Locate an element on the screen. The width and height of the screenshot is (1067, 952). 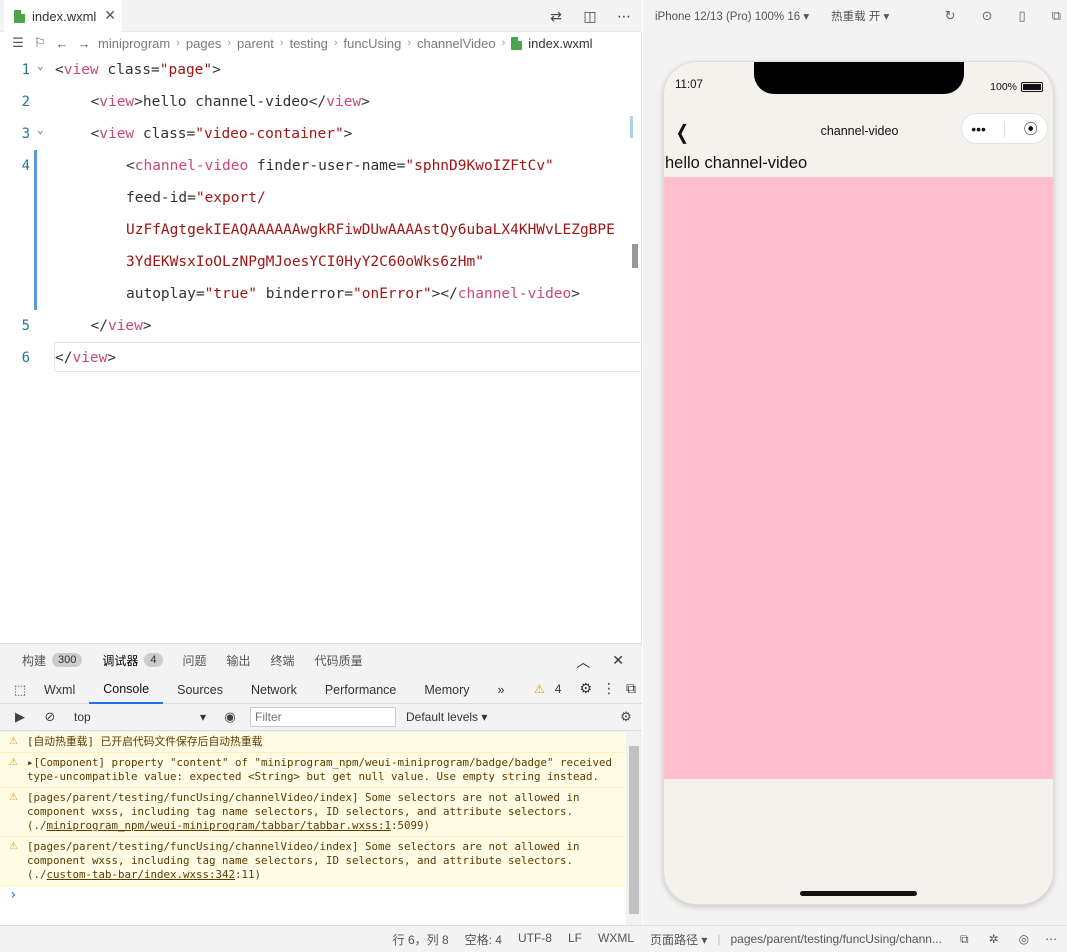
home-indicator is located at coordinates (858, 893).